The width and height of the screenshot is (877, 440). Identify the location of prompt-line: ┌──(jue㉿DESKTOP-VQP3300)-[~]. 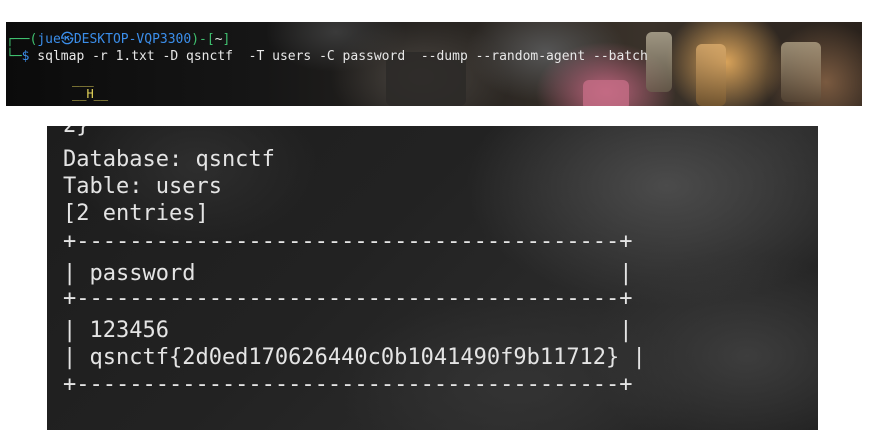
(118, 40).